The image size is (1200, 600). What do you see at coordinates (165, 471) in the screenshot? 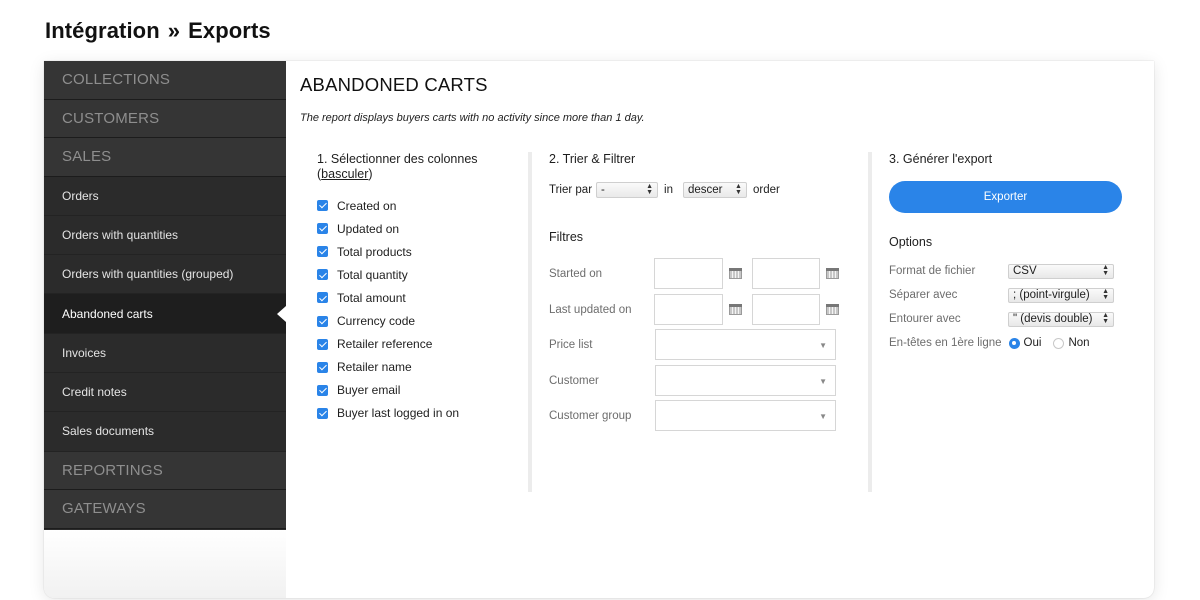
I see `sidebar-section-reportings: REPORTINGS` at bounding box center [165, 471].